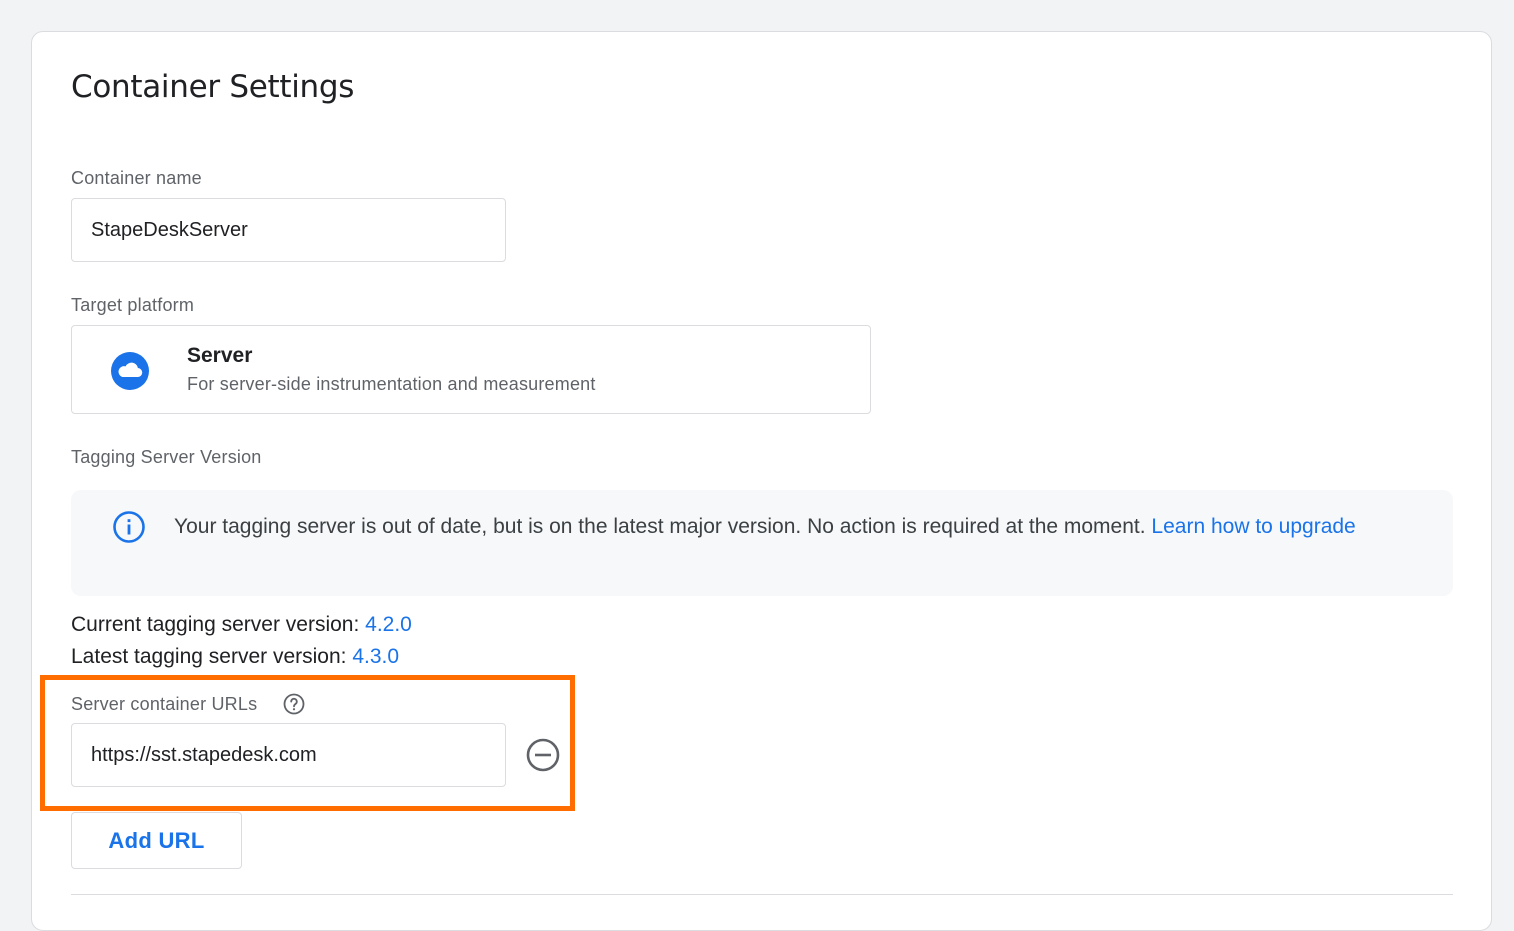 The width and height of the screenshot is (1514, 931). What do you see at coordinates (220, 355) in the screenshot?
I see `platform-name: Server` at bounding box center [220, 355].